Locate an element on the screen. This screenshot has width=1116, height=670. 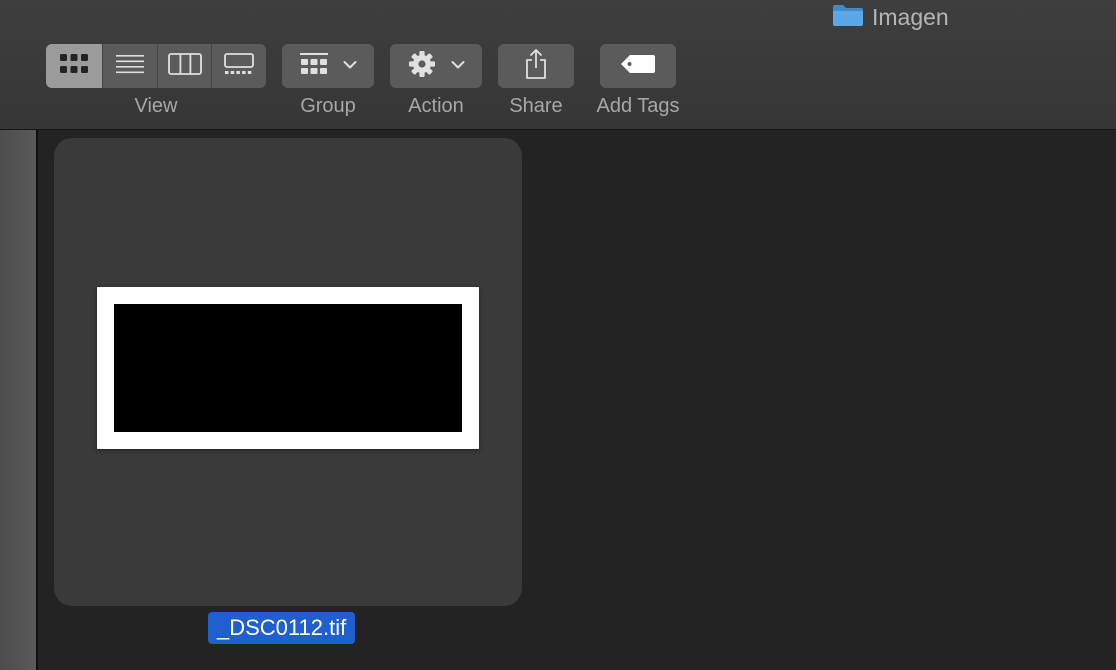
group-control: Group is located at coordinates (328, 80).